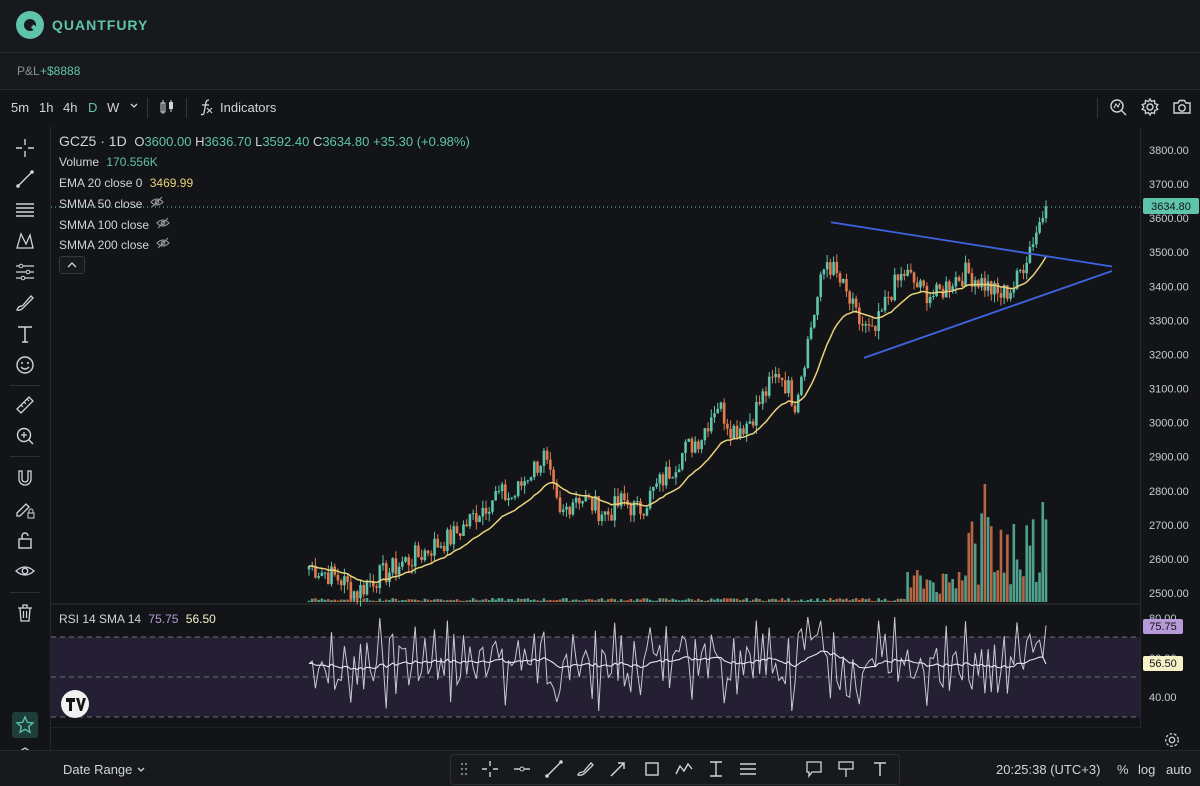 The height and width of the screenshot is (786, 1200). What do you see at coordinates (70, 107) in the screenshot?
I see `timeframe-4h: 4h` at bounding box center [70, 107].